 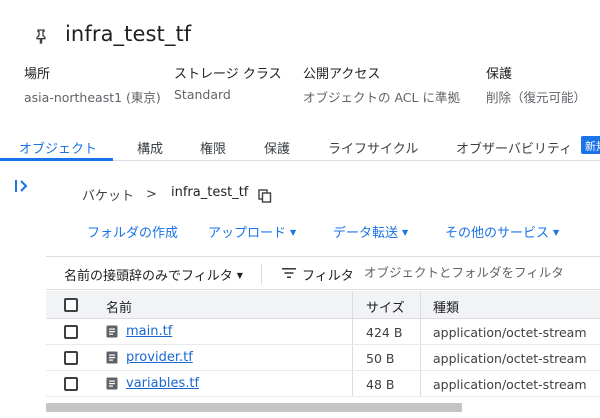 What do you see at coordinates (213, 147) in the screenshot?
I see `tab-permissions: 権限` at bounding box center [213, 147].